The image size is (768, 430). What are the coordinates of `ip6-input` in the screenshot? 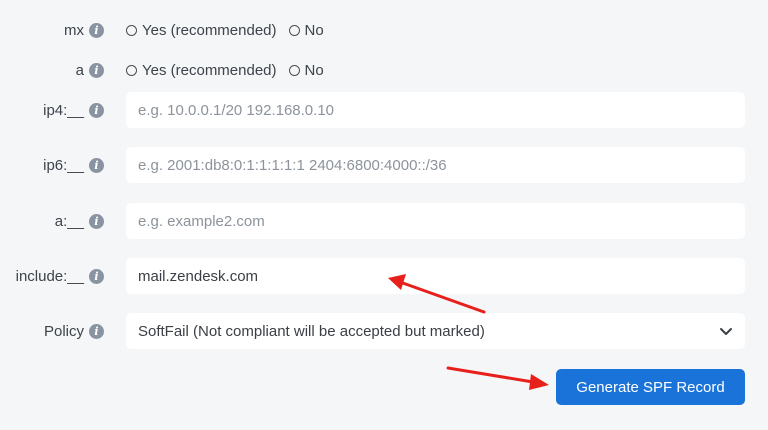 It's located at (435, 165).